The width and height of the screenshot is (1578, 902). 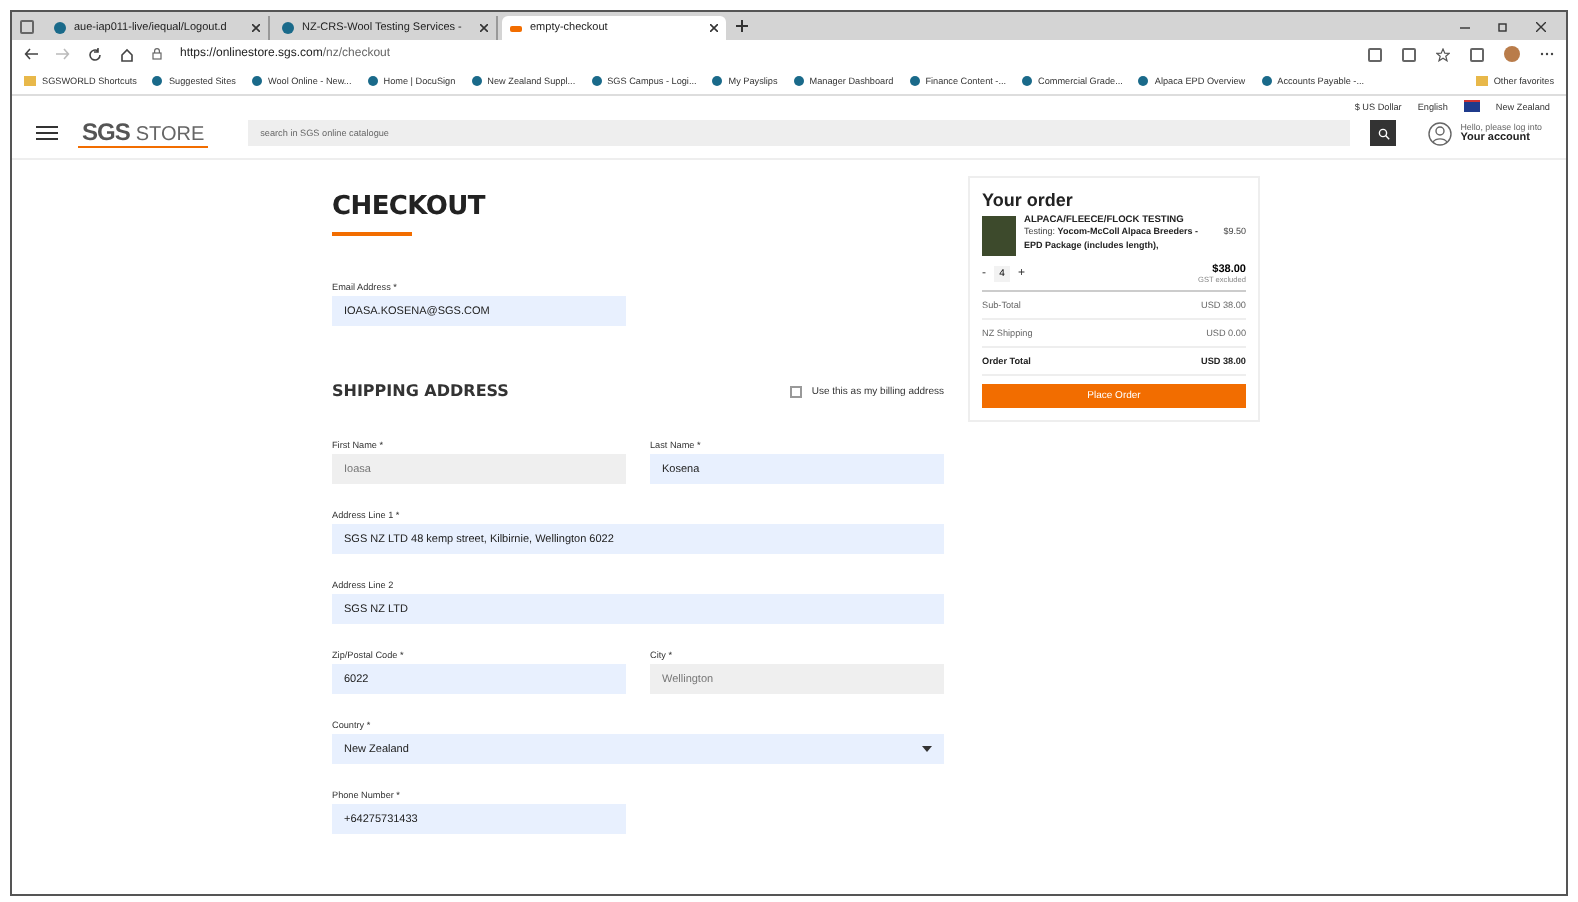 What do you see at coordinates (95, 54) in the screenshot?
I see `refresh-icon` at bounding box center [95, 54].